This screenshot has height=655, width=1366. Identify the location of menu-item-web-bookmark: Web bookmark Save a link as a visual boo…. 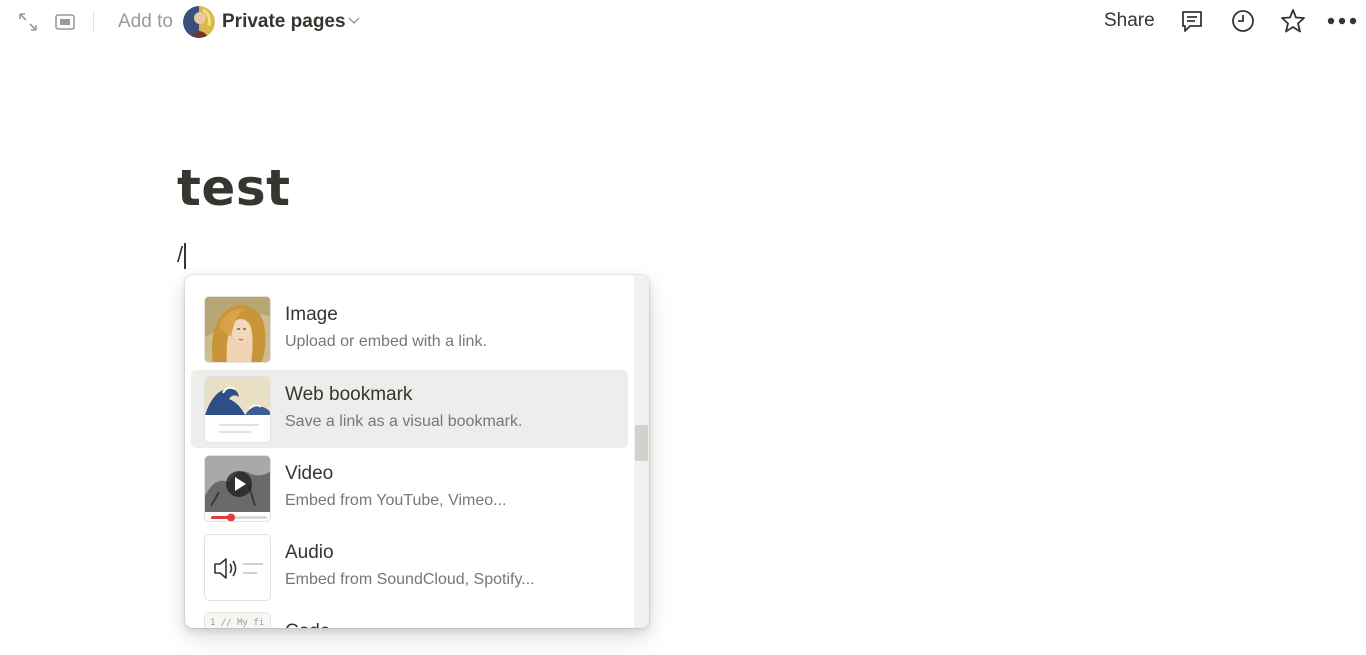
(409, 409).